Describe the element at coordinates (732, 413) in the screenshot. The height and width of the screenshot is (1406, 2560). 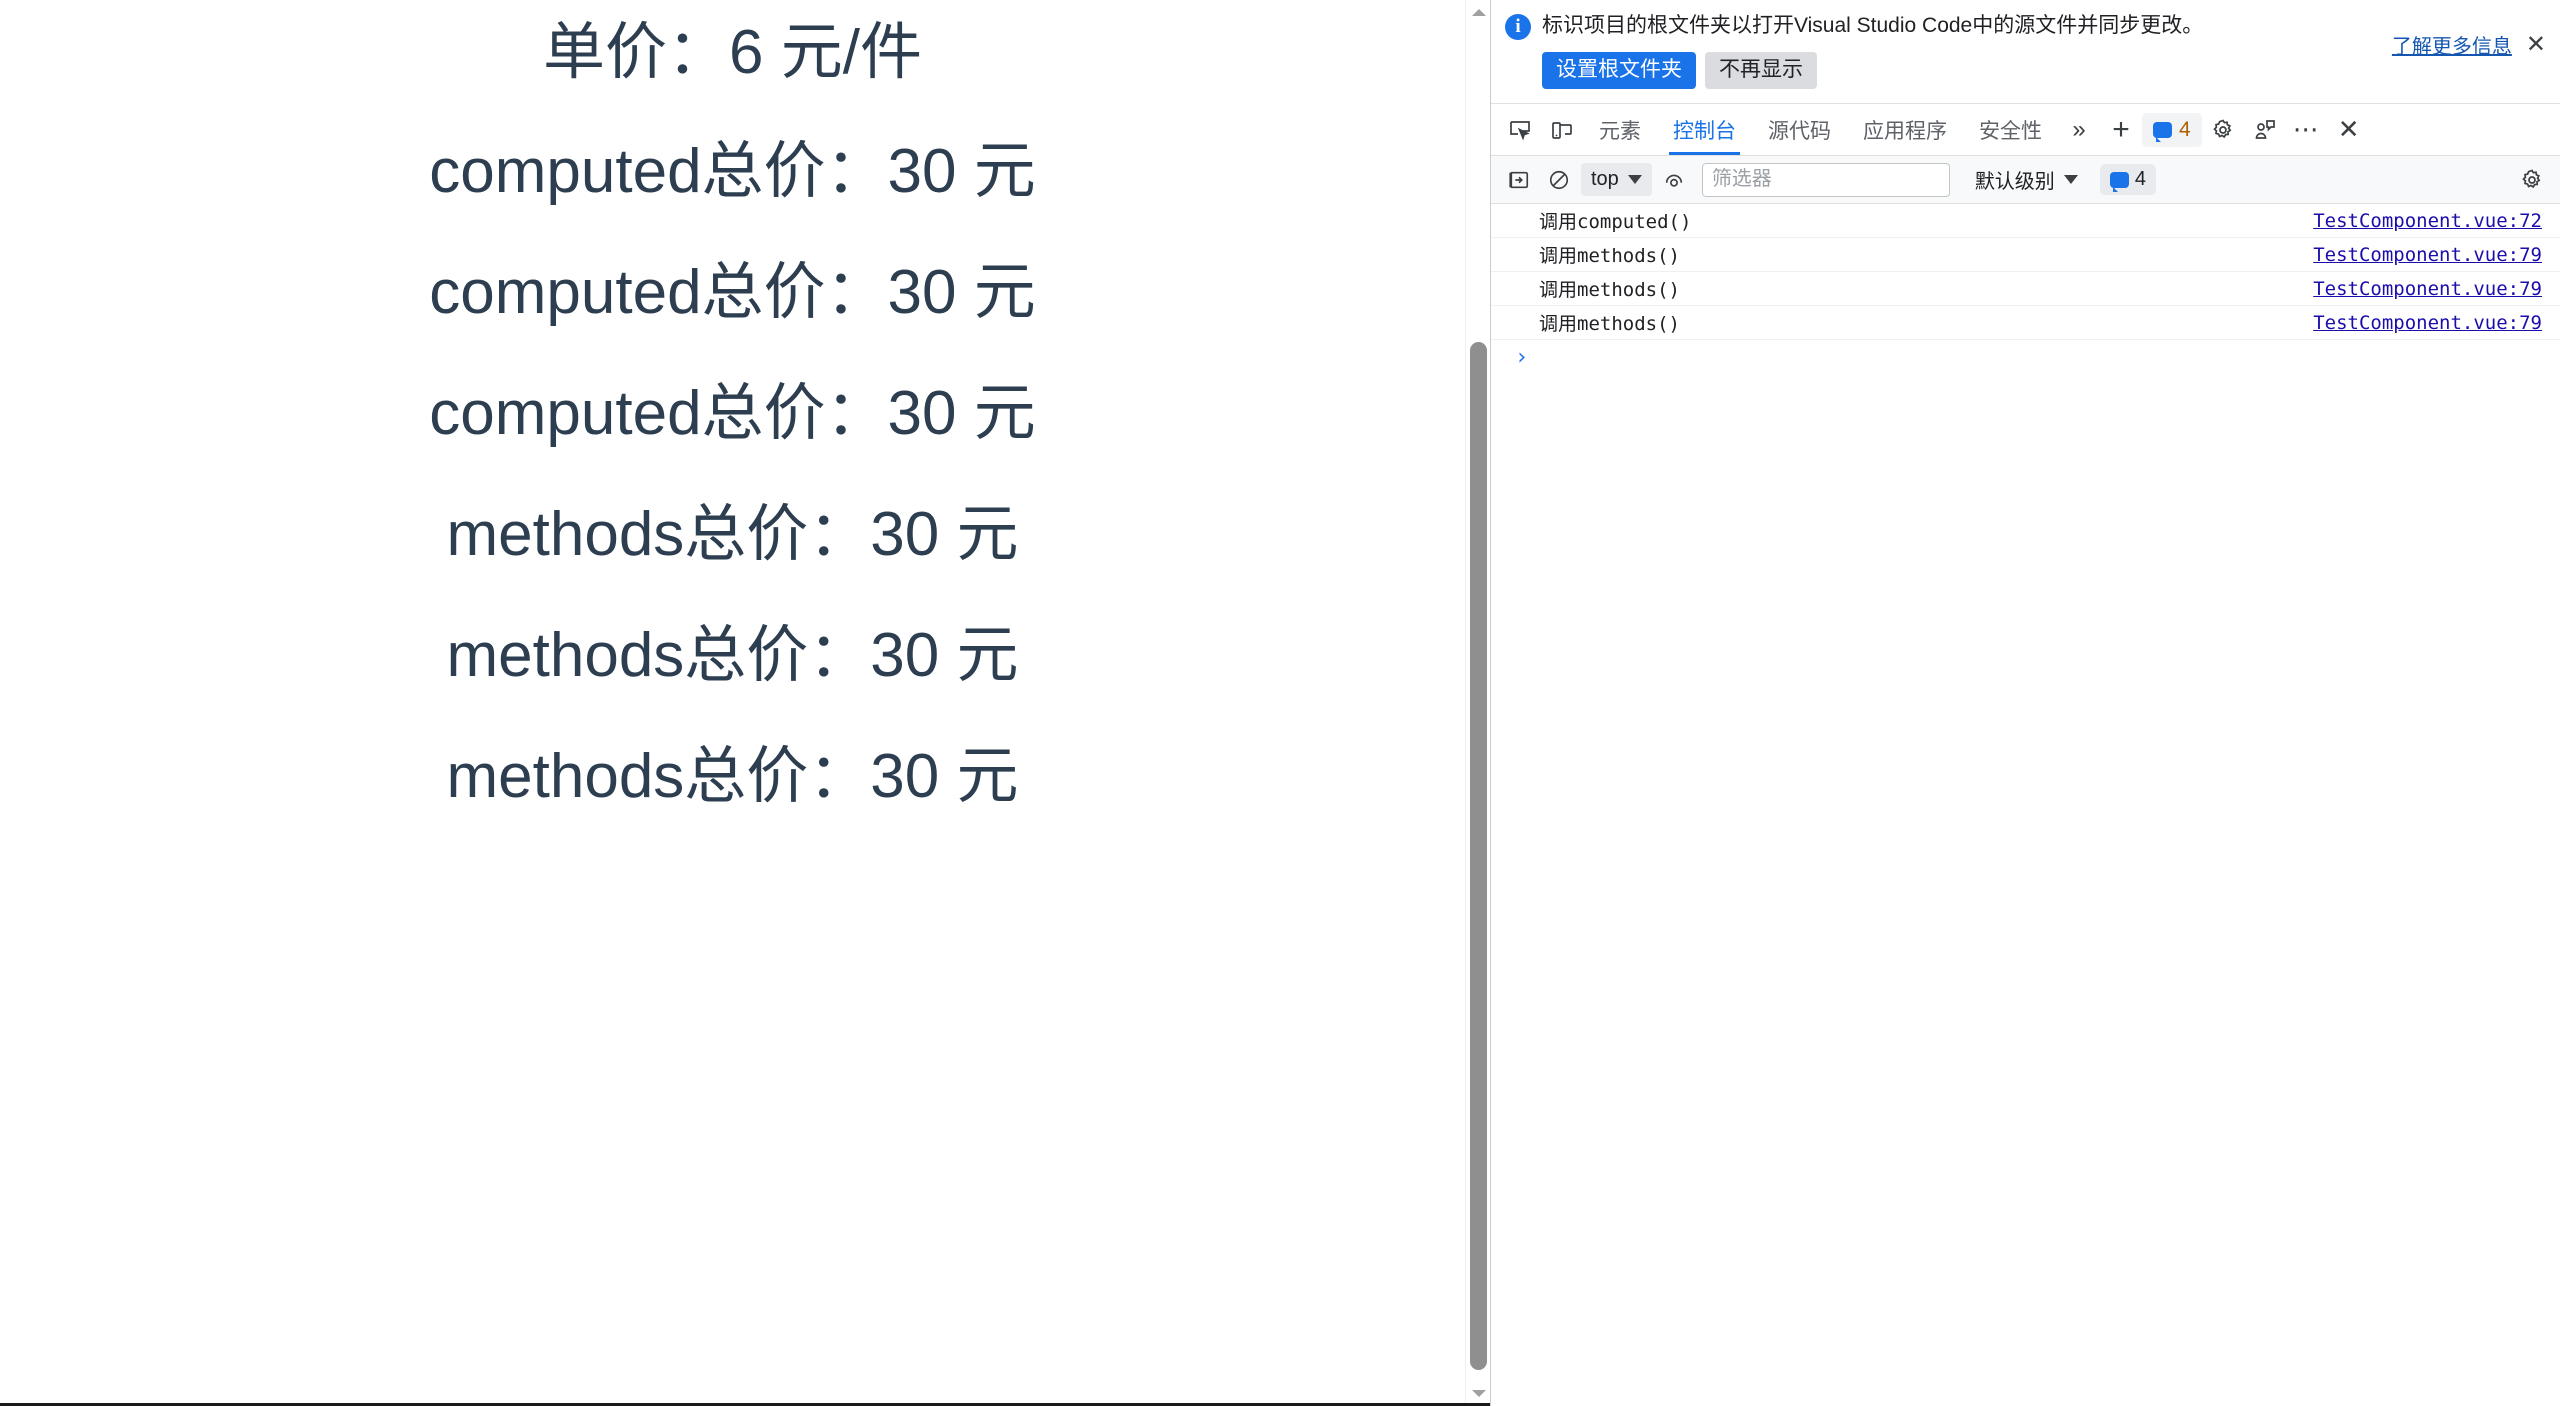
I see `page-line-computed-total-3: computed总价：30 元` at that location.